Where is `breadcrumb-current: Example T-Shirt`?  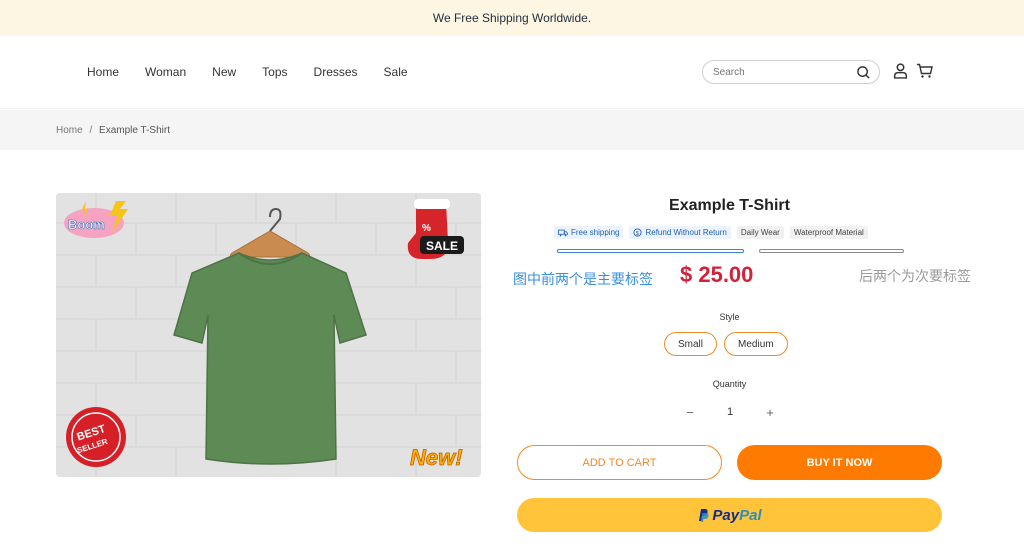 breadcrumb-current: Example T-Shirt is located at coordinates (134, 130).